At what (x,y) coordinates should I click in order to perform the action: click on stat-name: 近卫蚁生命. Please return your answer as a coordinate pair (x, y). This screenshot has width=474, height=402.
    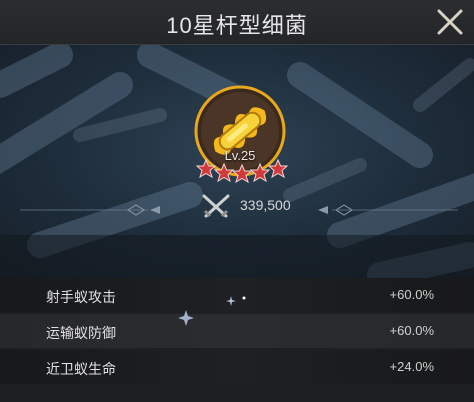
    Looking at the image, I should click on (81, 369).